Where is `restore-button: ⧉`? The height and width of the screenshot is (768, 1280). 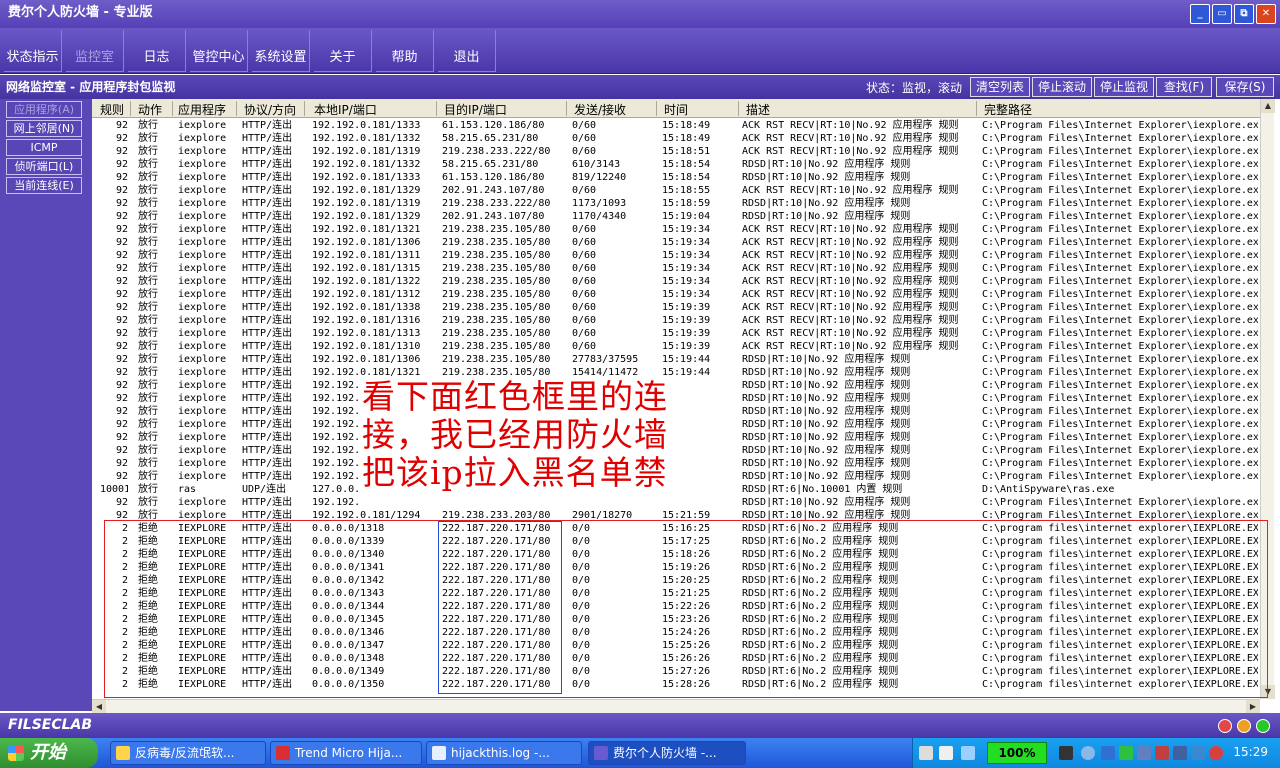 restore-button: ⧉ is located at coordinates (1244, 14).